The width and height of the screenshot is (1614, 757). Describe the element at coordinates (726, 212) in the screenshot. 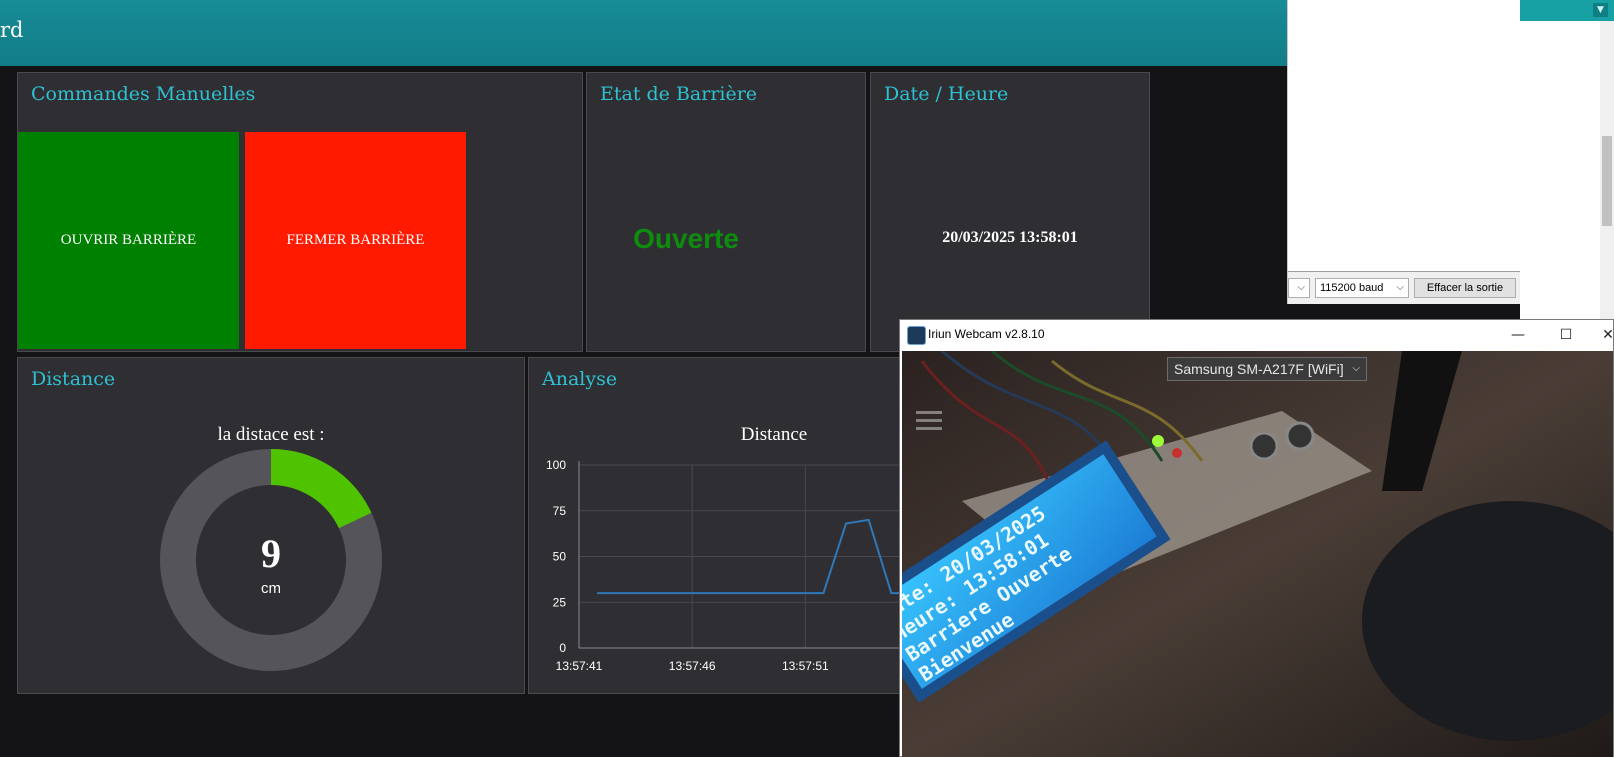

I see `barrier-state-card: Etat de Barrière Ouverte` at that location.